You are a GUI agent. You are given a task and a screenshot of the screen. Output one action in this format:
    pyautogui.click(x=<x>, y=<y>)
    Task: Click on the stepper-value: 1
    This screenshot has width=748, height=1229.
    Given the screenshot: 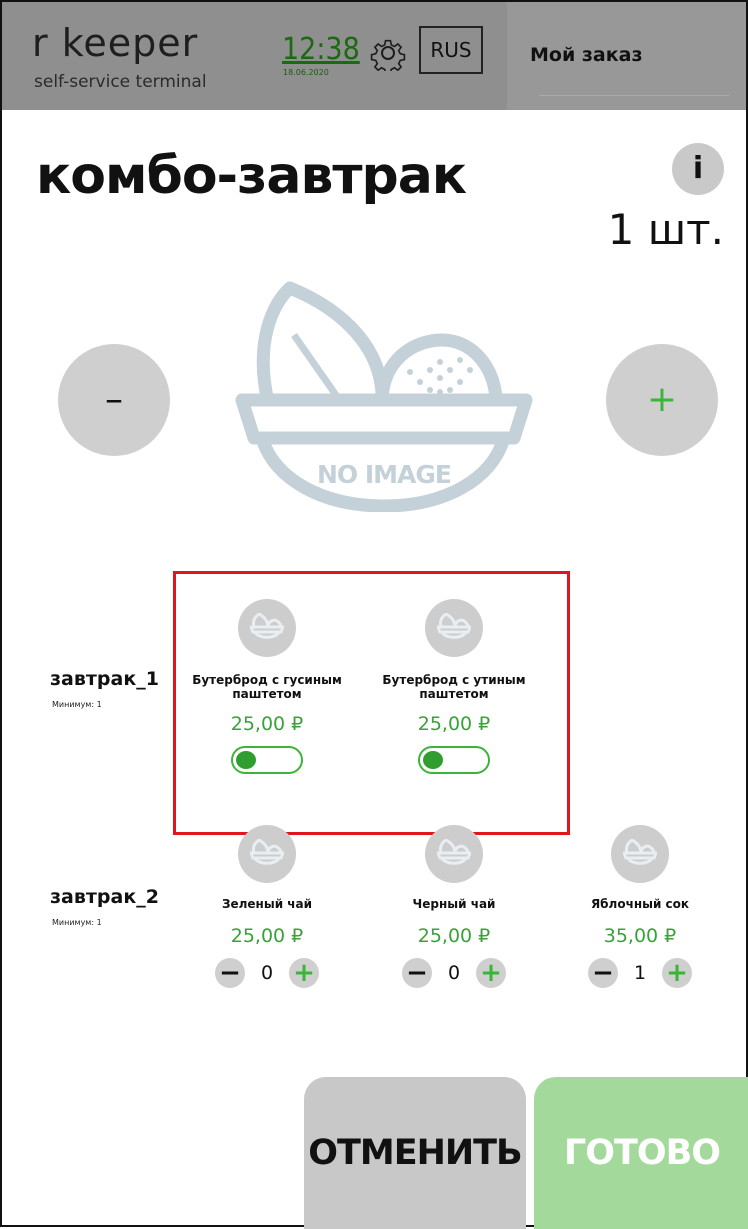 What is the action you would take?
    pyautogui.click(x=640, y=973)
    